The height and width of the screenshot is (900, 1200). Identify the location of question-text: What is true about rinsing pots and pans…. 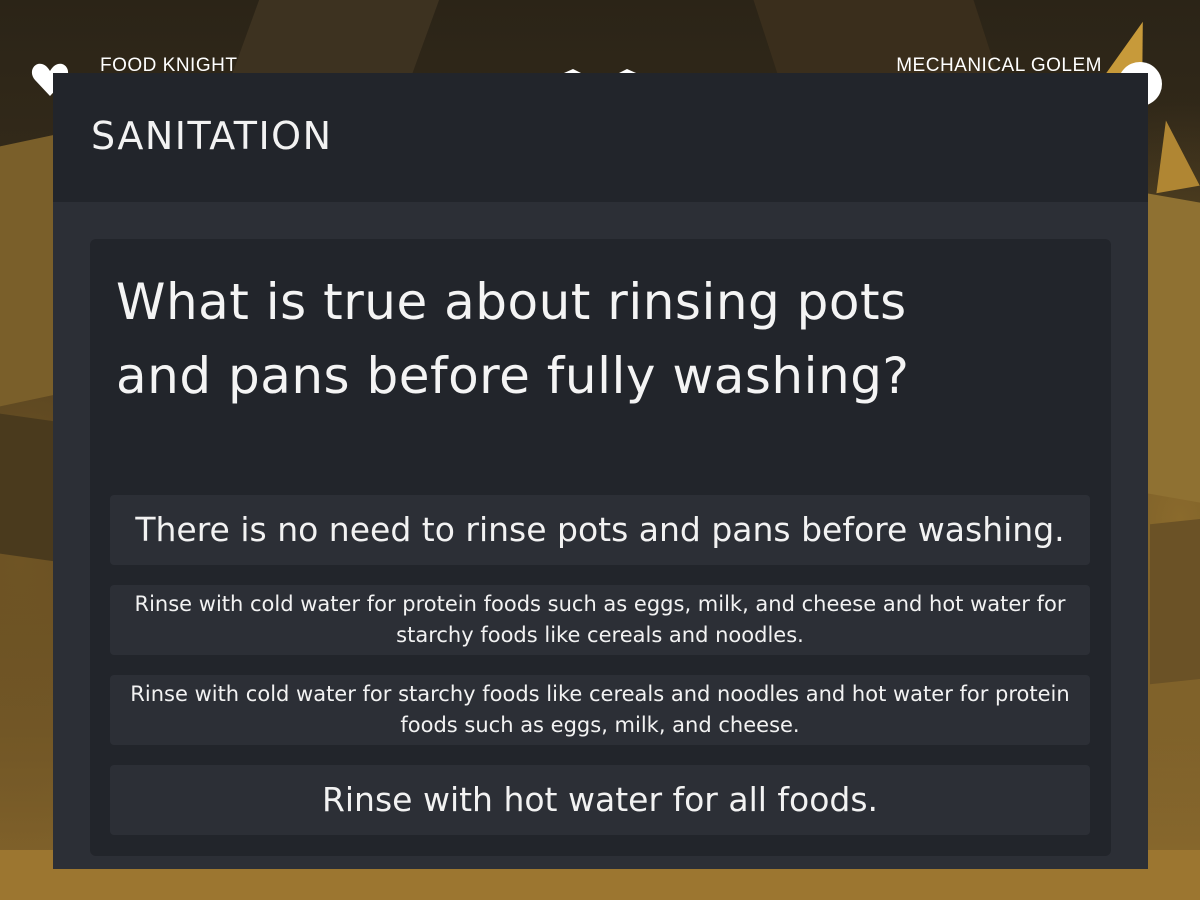
(513, 339).